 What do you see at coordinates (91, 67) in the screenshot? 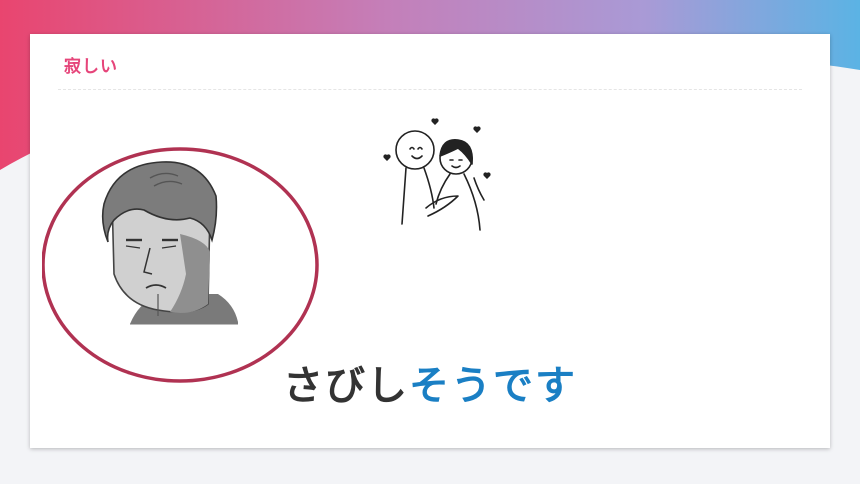
I see `slide-title: 寂しい` at bounding box center [91, 67].